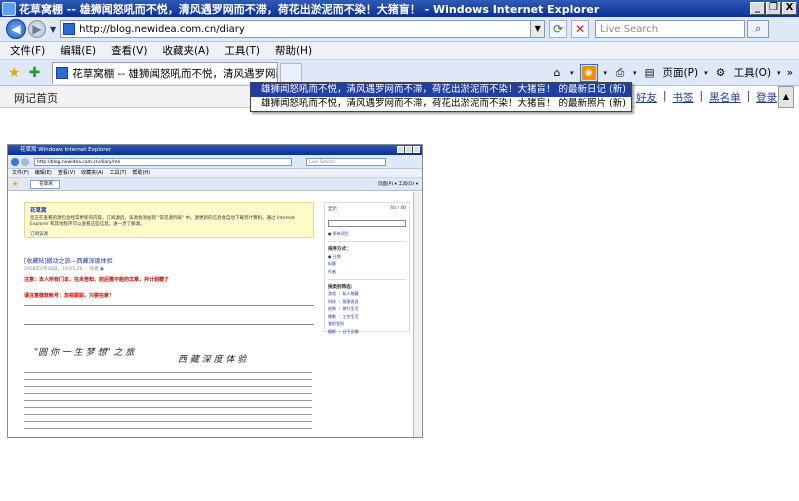  Describe the element at coordinates (789, 8) in the screenshot. I see `close-button: X` at that location.